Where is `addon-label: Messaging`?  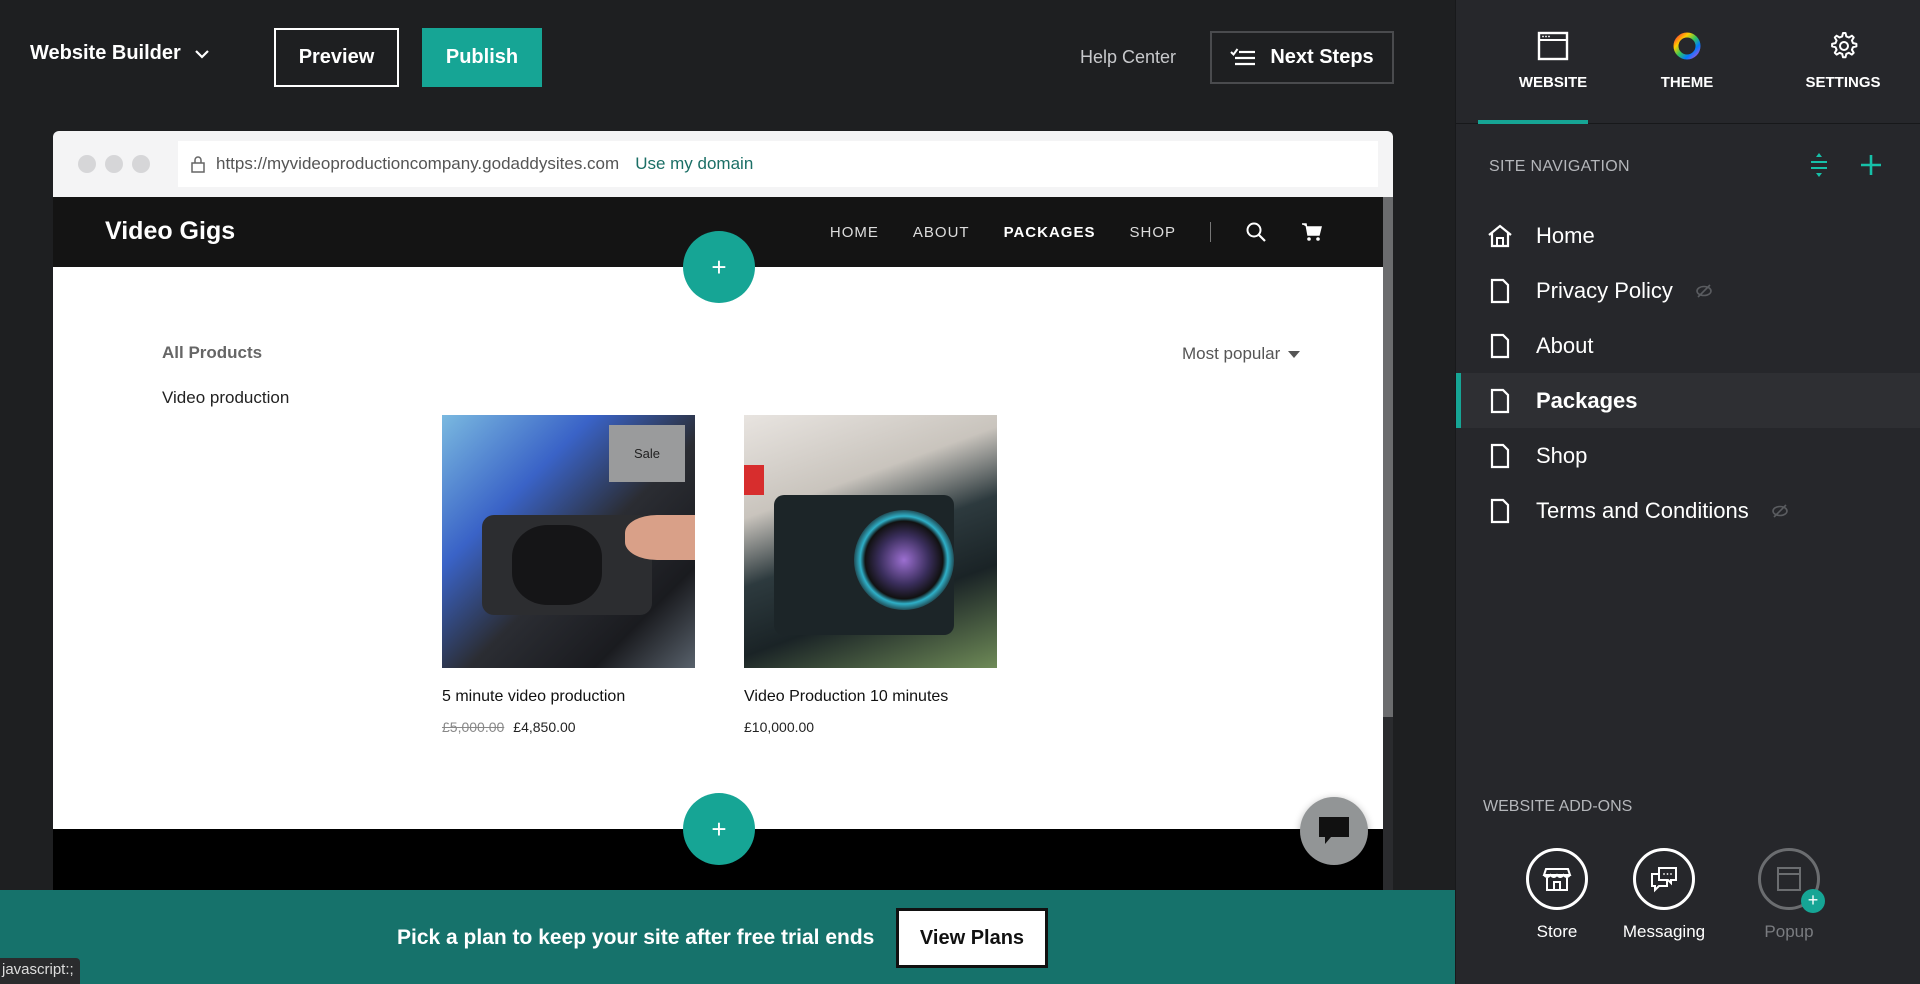 addon-label: Messaging is located at coordinates (1664, 931).